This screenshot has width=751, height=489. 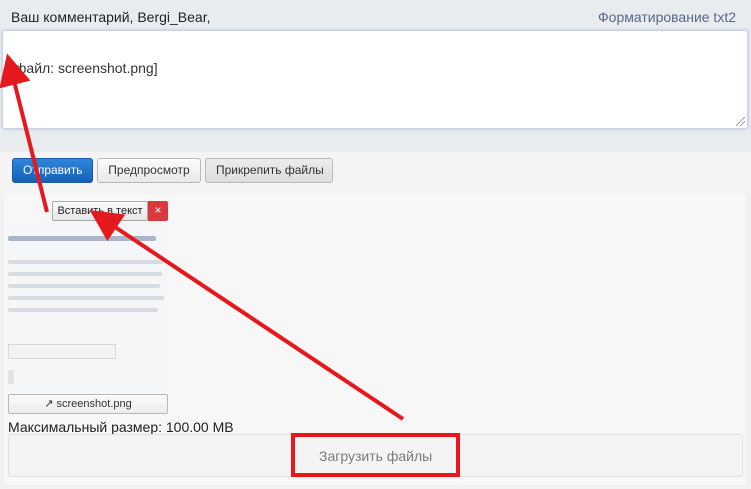 What do you see at coordinates (52, 170) in the screenshot?
I see `send-button: Отправить` at bounding box center [52, 170].